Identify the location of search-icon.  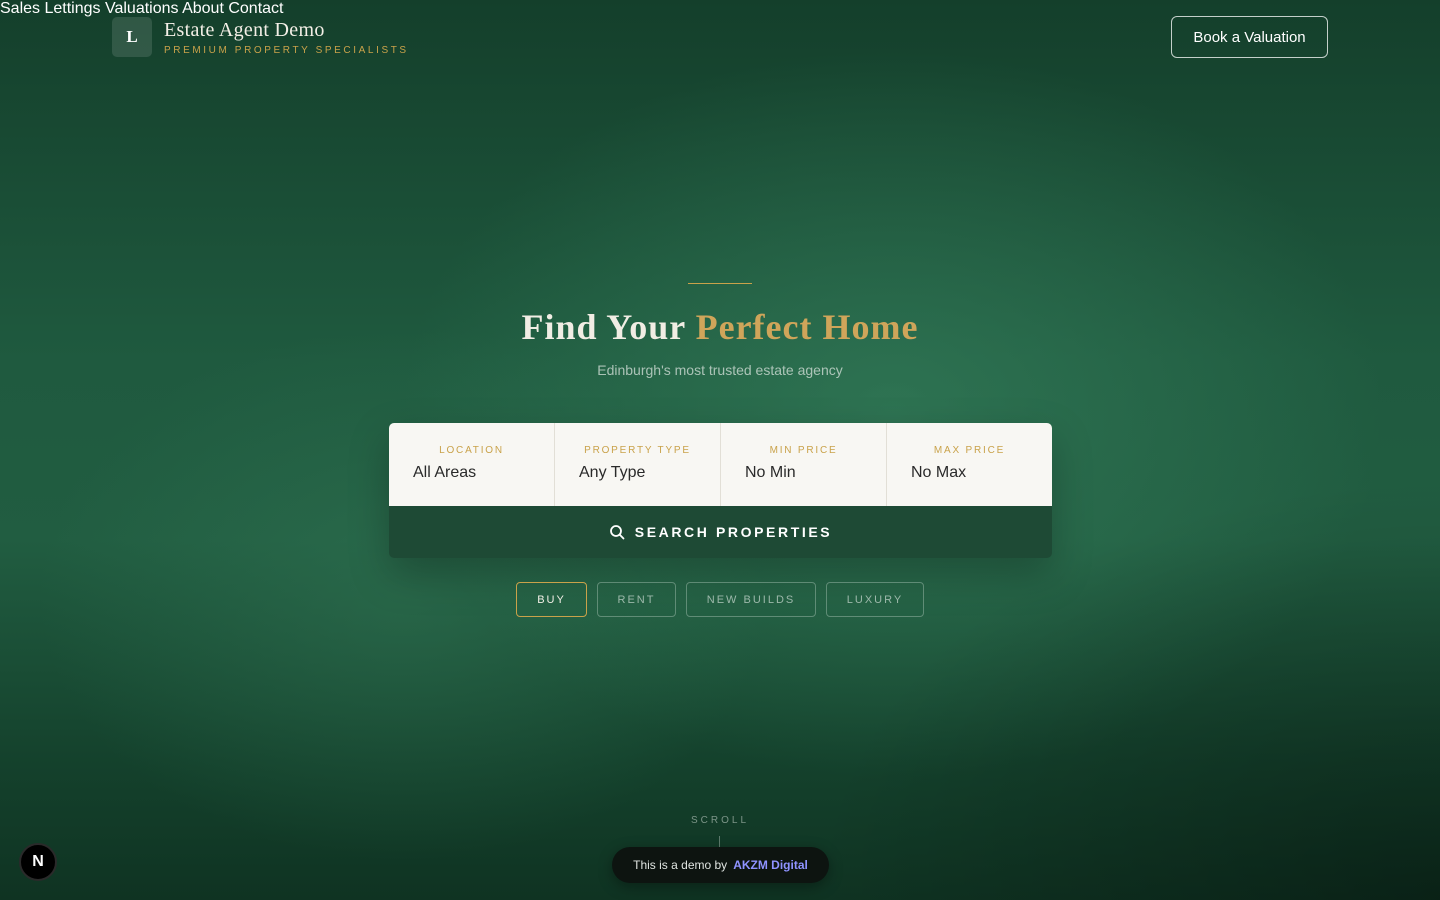
(617, 532).